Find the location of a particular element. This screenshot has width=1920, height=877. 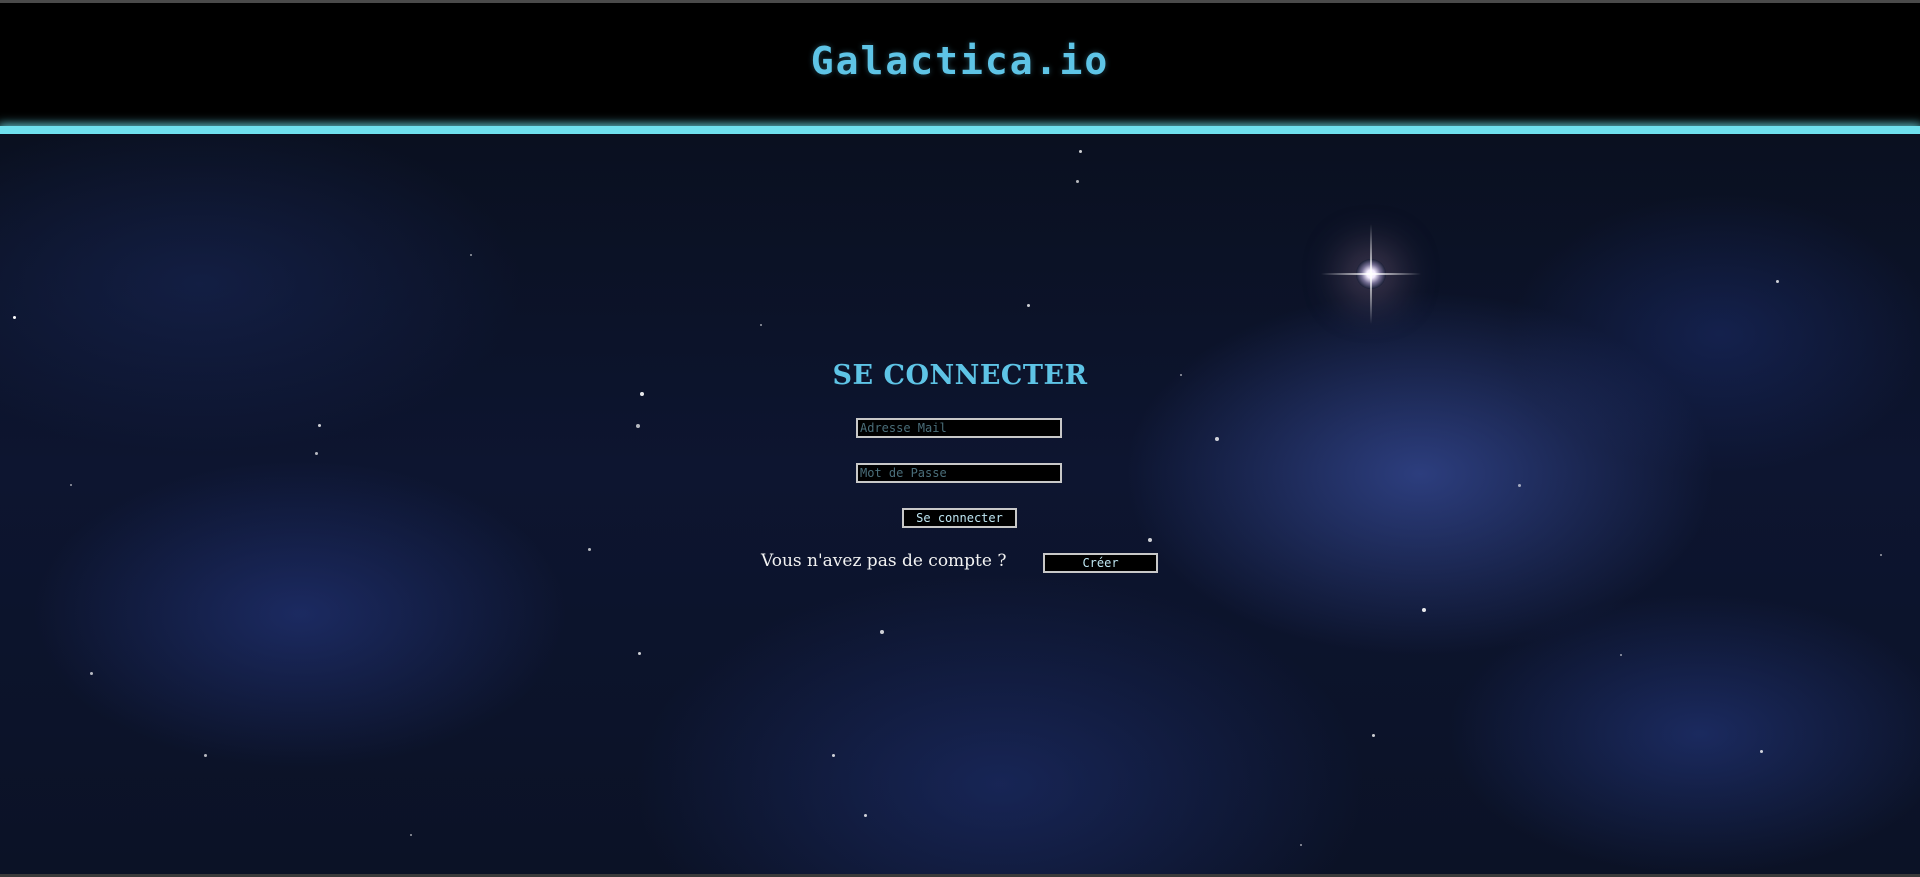

email-field is located at coordinates (959, 428).